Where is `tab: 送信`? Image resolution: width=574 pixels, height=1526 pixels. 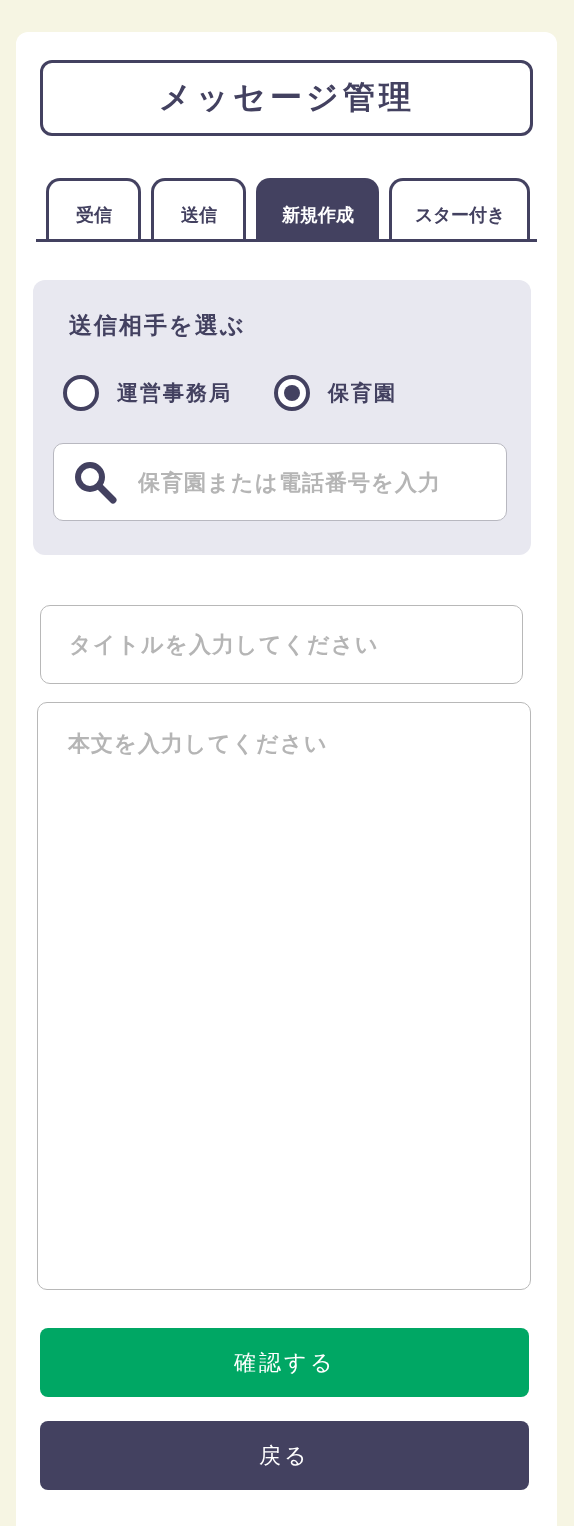 tab: 送信 is located at coordinates (198, 208).